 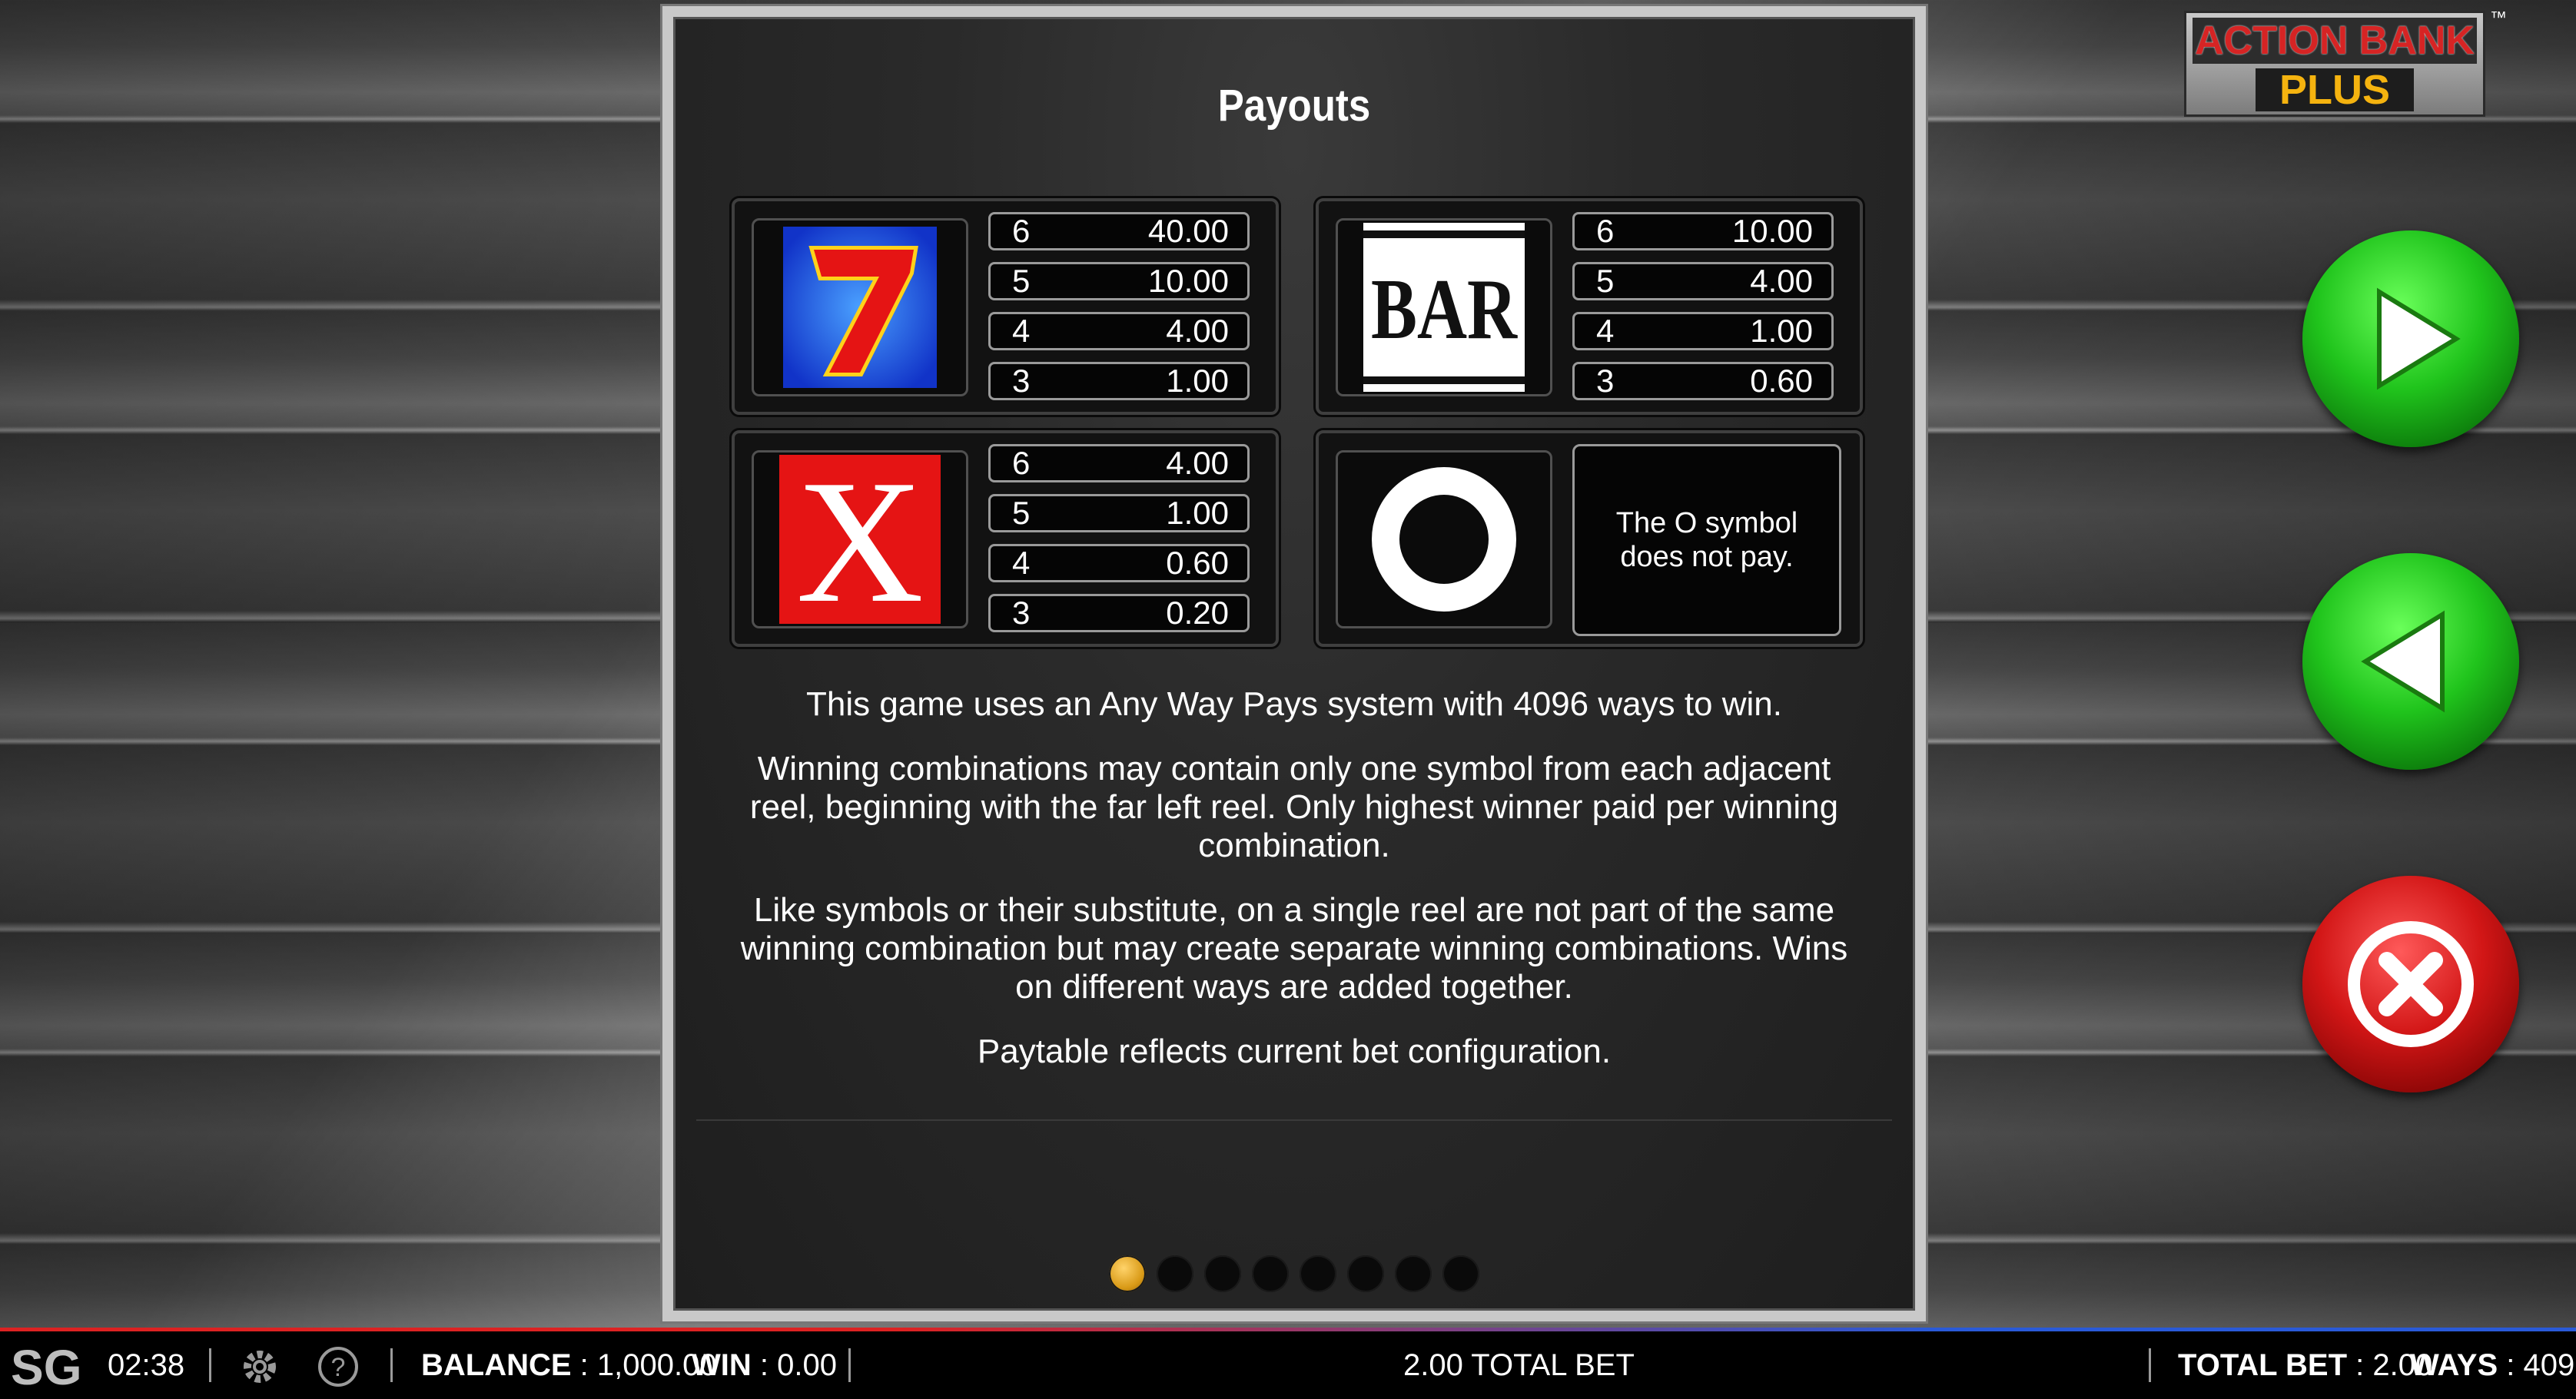 What do you see at coordinates (2335, 89) in the screenshot?
I see `logo-line2: PLUS` at bounding box center [2335, 89].